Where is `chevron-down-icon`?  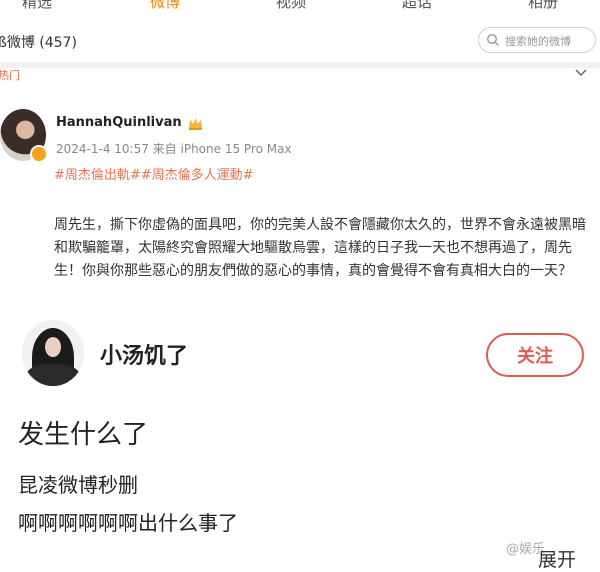 chevron-down-icon is located at coordinates (581, 73).